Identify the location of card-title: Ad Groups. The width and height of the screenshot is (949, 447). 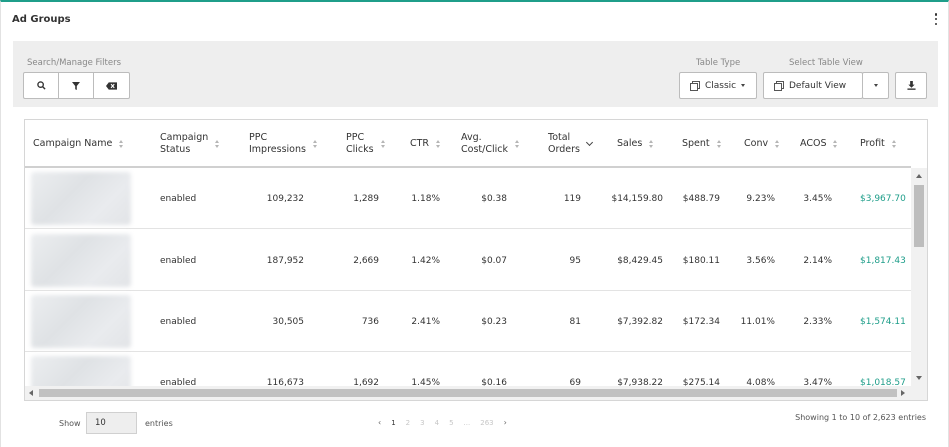
(41, 19).